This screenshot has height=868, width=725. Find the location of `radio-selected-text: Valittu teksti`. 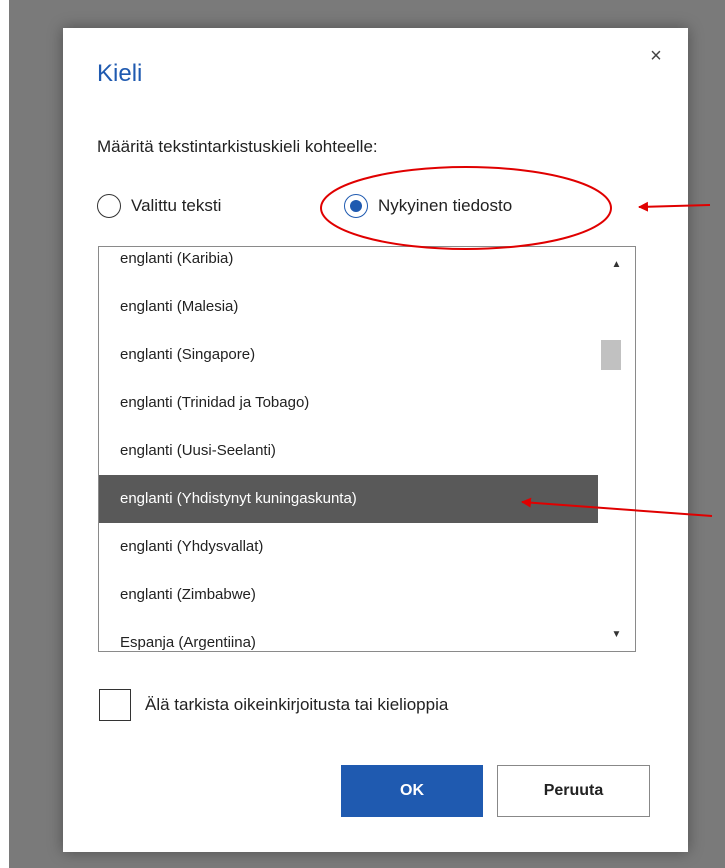

radio-selected-text: Valittu teksti is located at coordinates (159, 206).